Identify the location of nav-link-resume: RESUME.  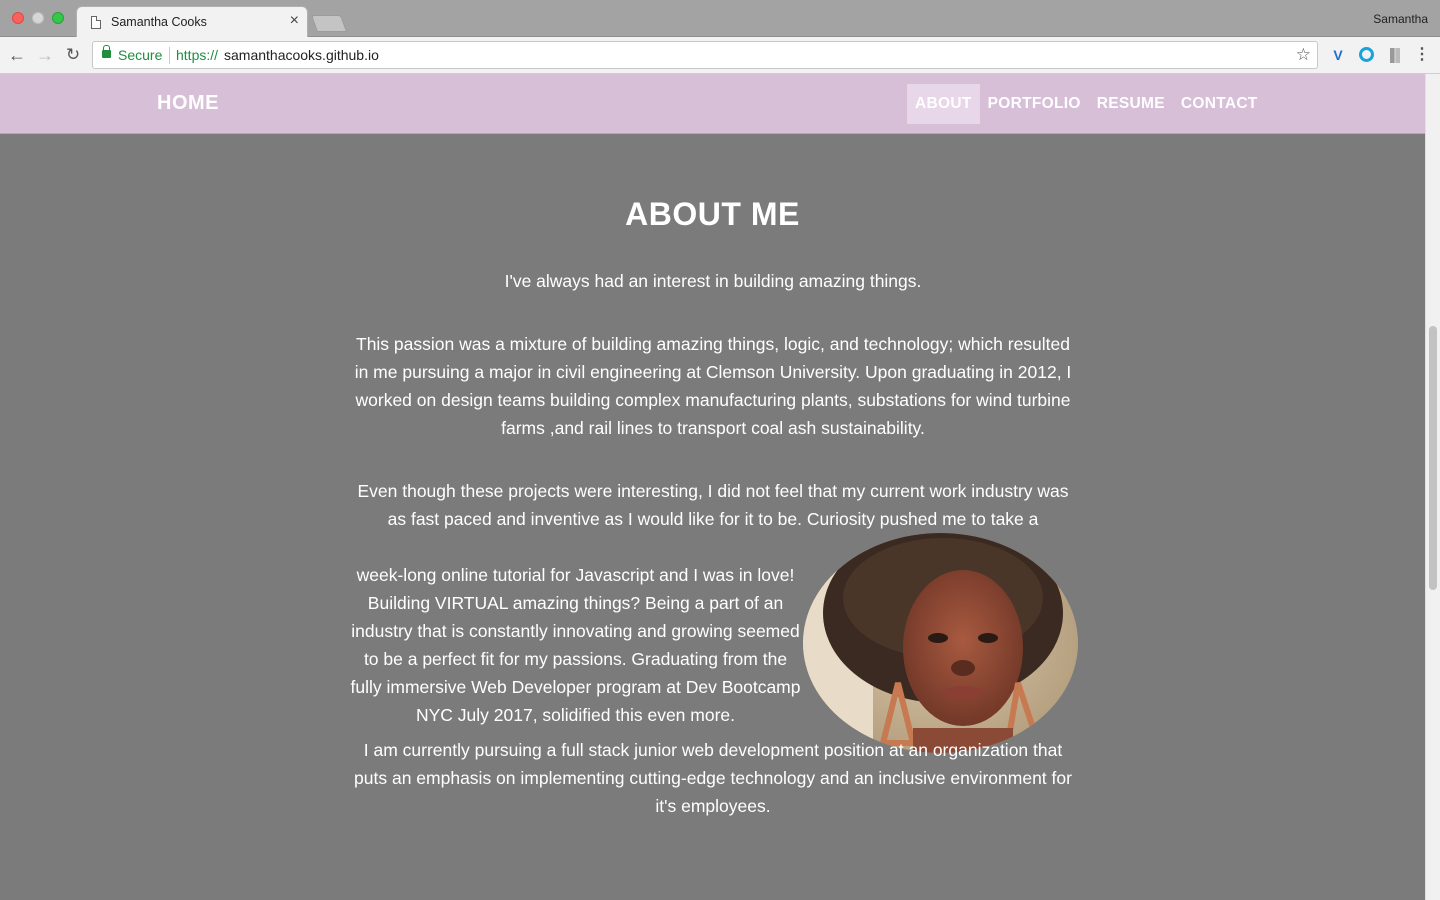
(1131, 104).